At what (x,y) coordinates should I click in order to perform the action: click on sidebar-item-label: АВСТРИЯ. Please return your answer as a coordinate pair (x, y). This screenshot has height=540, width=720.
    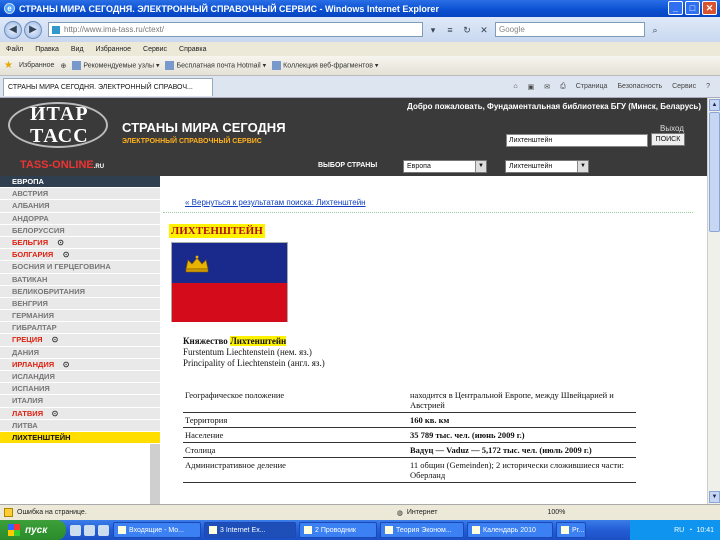
    Looking at the image, I should click on (30, 194).